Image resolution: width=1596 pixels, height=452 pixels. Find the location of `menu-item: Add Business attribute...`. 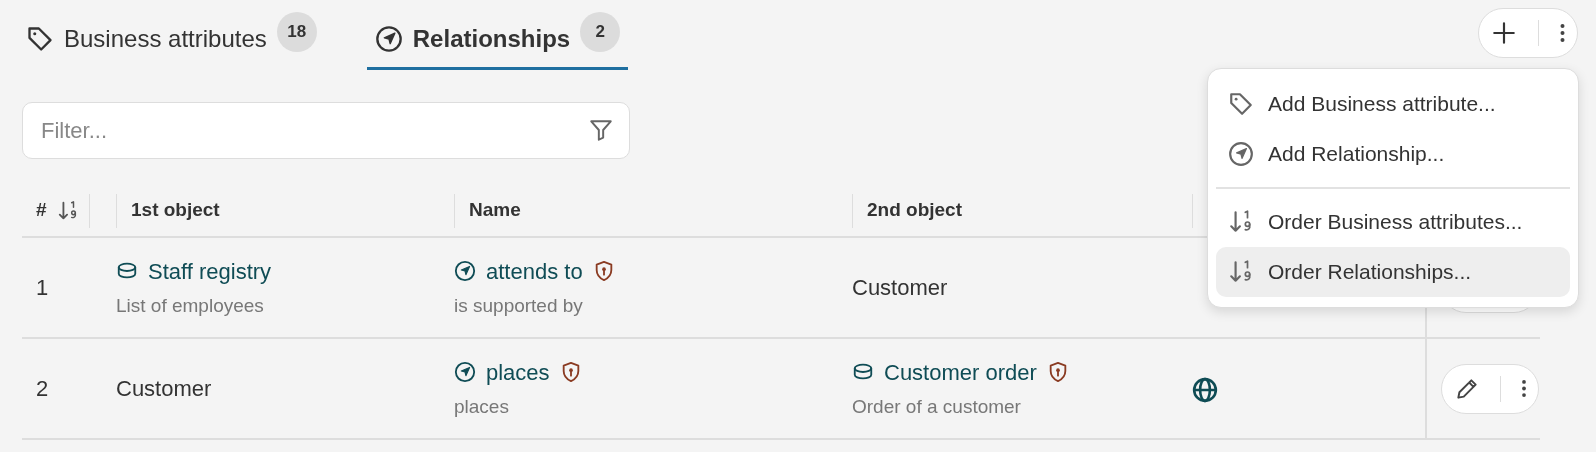

menu-item: Add Business attribute... is located at coordinates (1393, 104).